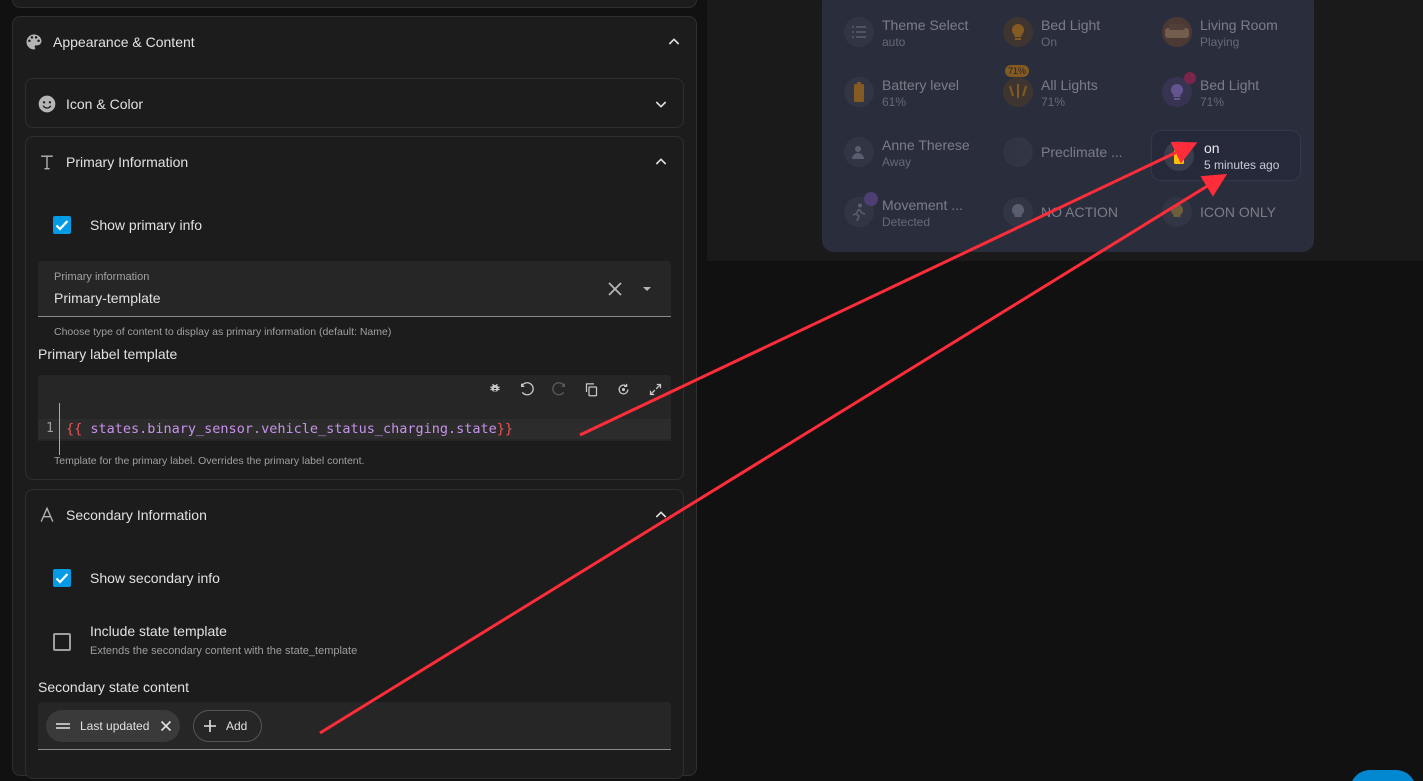 The height and width of the screenshot is (781, 1423). What do you see at coordinates (1177, 32) in the screenshot?
I see `album-art-icon` at bounding box center [1177, 32].